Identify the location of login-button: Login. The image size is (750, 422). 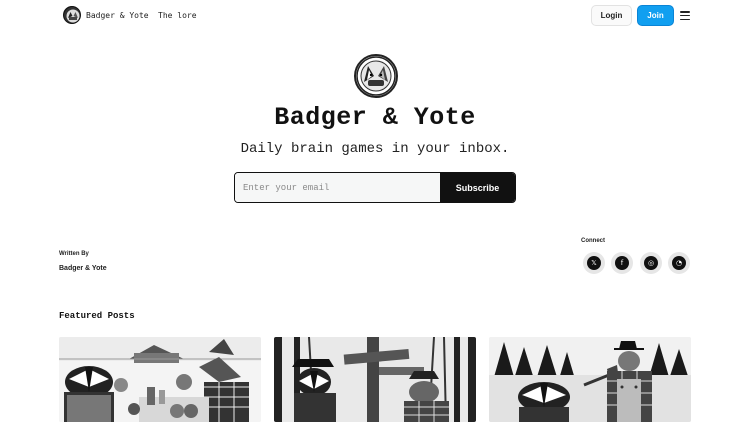
(611, 15).